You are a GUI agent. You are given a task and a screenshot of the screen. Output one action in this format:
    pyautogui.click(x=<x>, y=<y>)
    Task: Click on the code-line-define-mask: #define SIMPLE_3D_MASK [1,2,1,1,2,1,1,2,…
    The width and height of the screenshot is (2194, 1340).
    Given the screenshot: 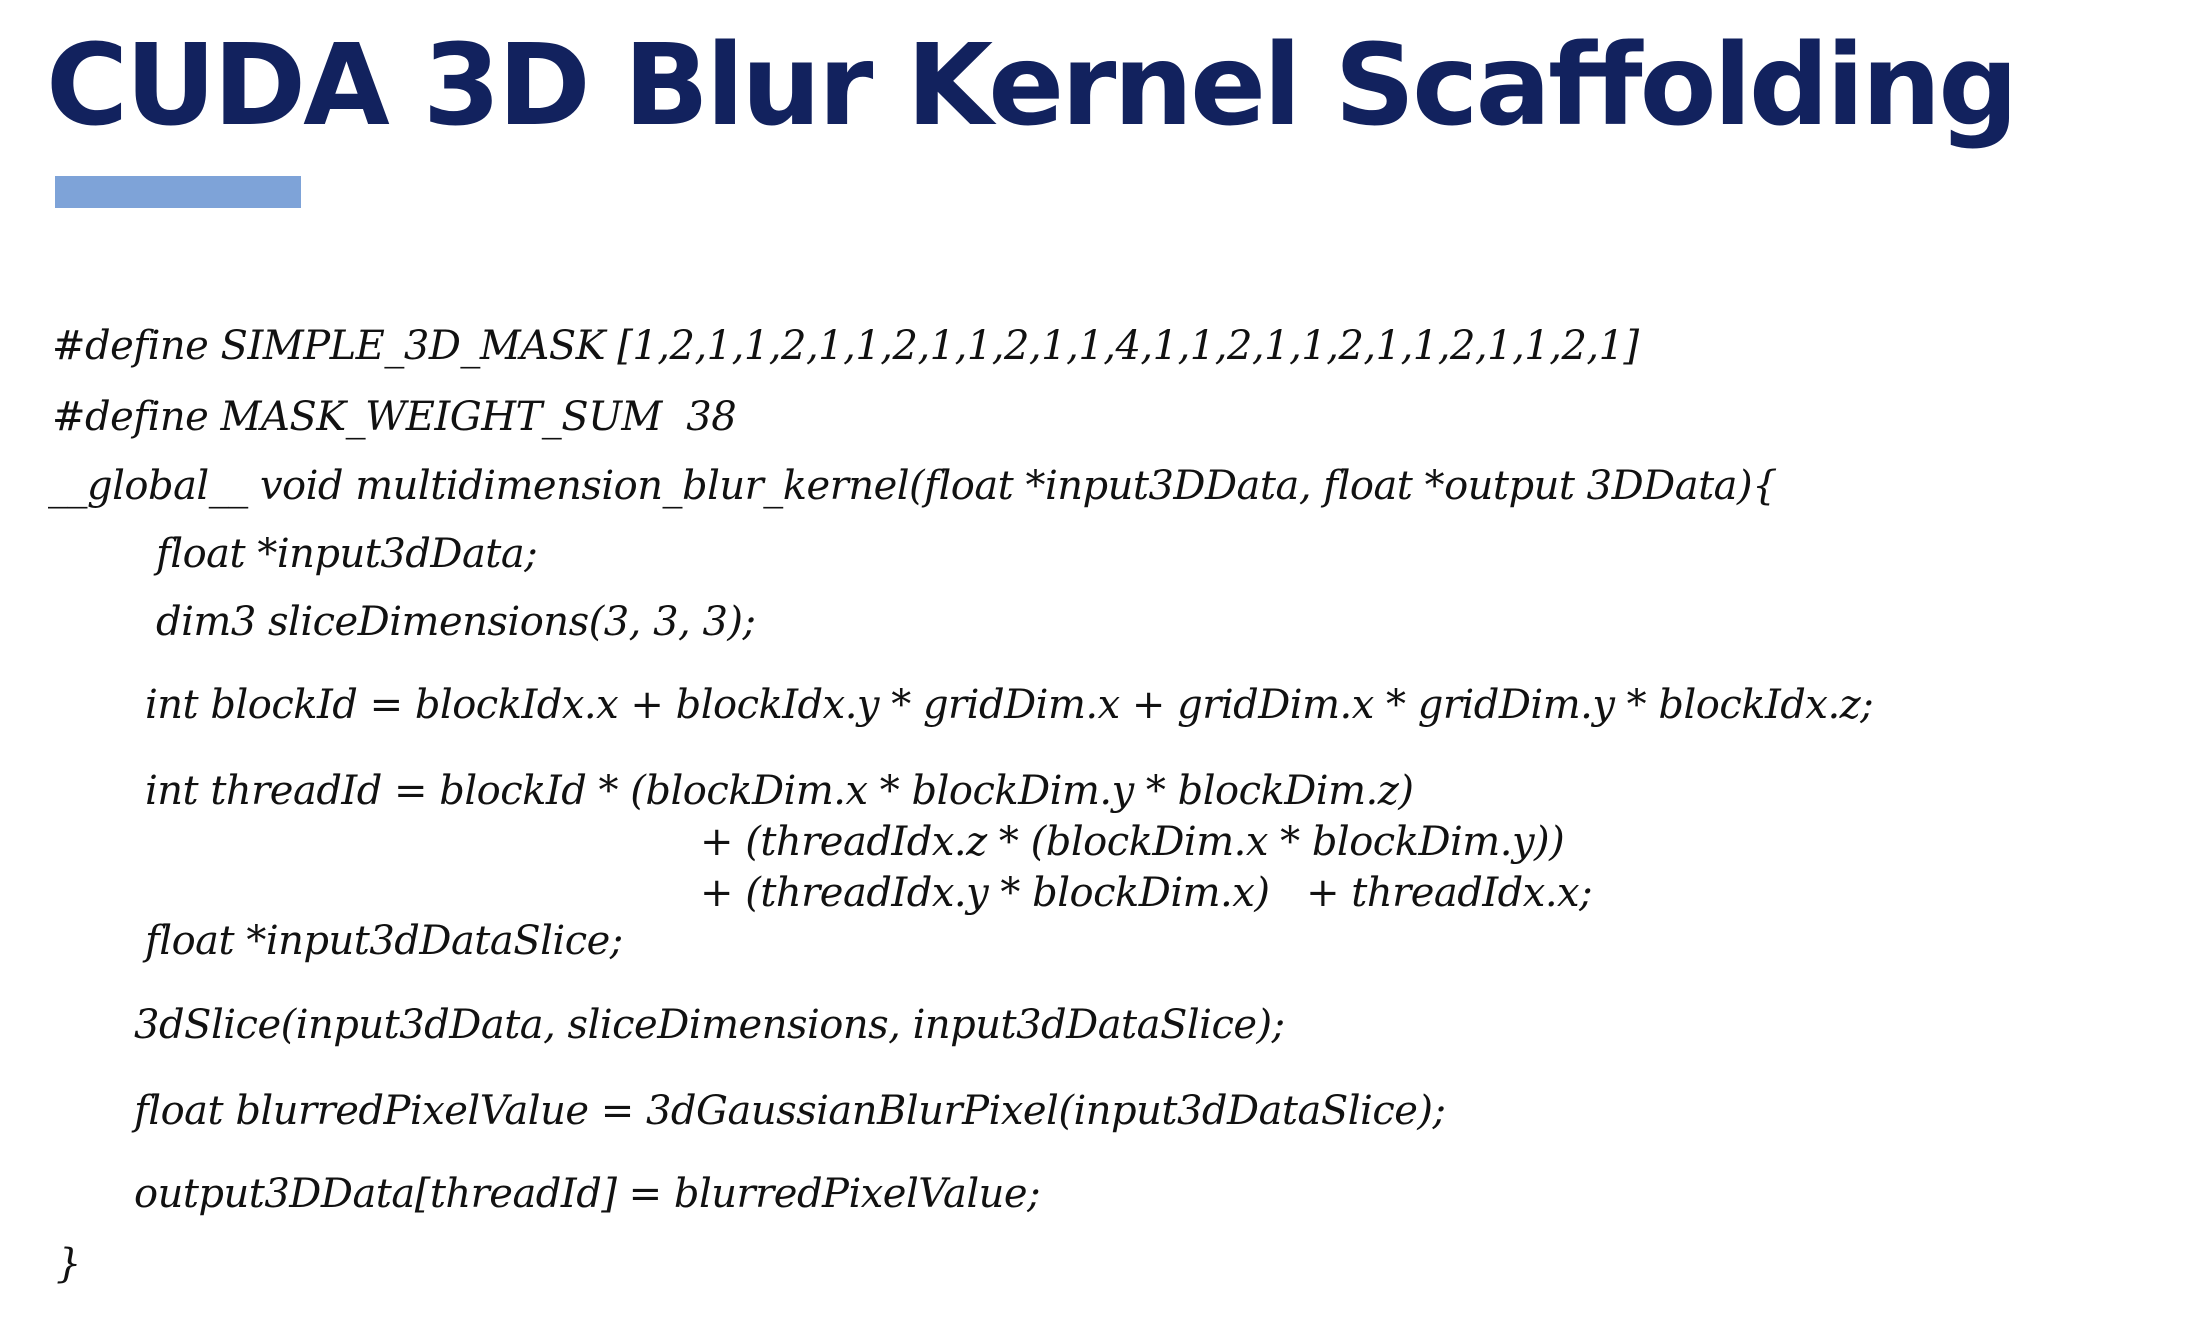 What is the action you would take?
    pyautogui.click(x=845, y=346)
    